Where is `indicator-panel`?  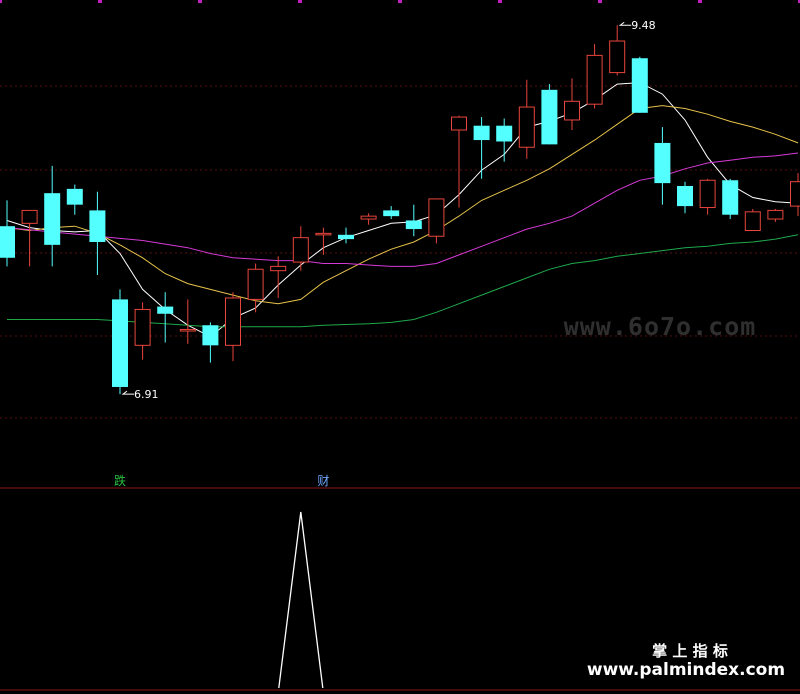 indicator-panel is located at coordinates (301, 600).